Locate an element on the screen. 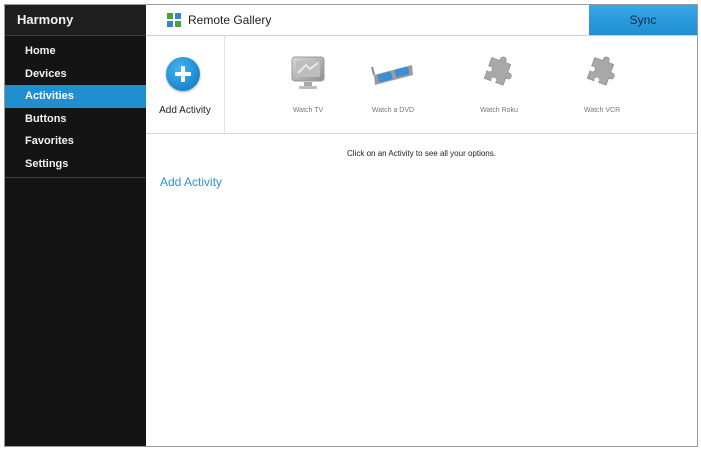 The height and width of the screenshot is (450, 701). sidebar-item-settings: Settings is located at coordinates (75, 164).